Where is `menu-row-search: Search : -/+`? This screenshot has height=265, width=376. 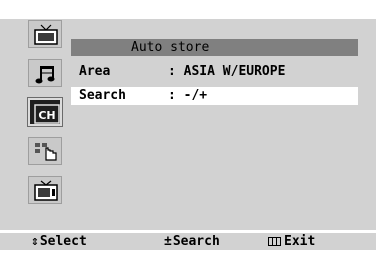
menu-row-search: Search : -/+ is located at coordinates (214, 96).